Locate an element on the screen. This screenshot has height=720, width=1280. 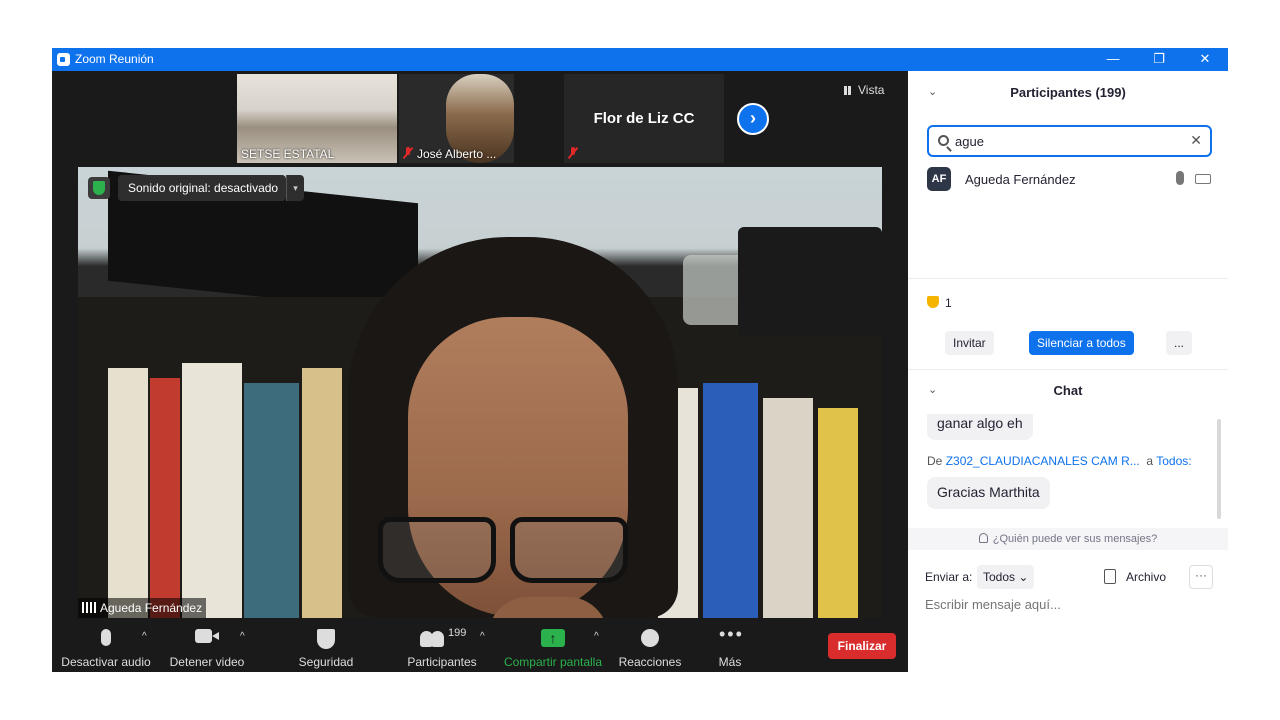
more-button: ••• Más is located at coordinates (730, 647).